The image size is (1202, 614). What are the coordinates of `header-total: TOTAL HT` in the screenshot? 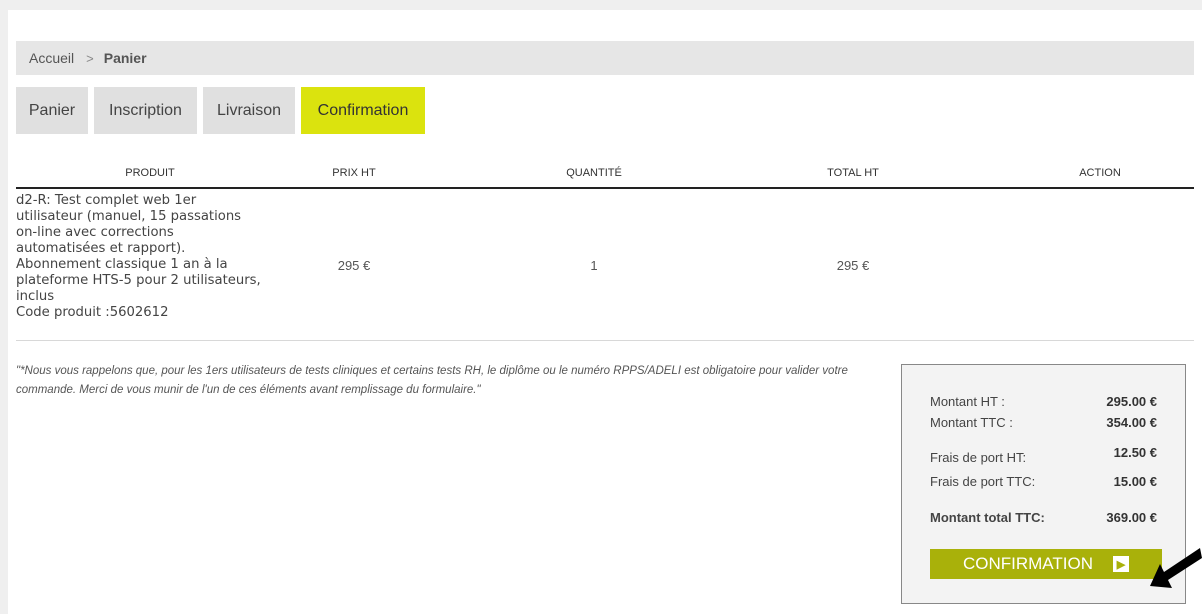 It's located at (853, 173).